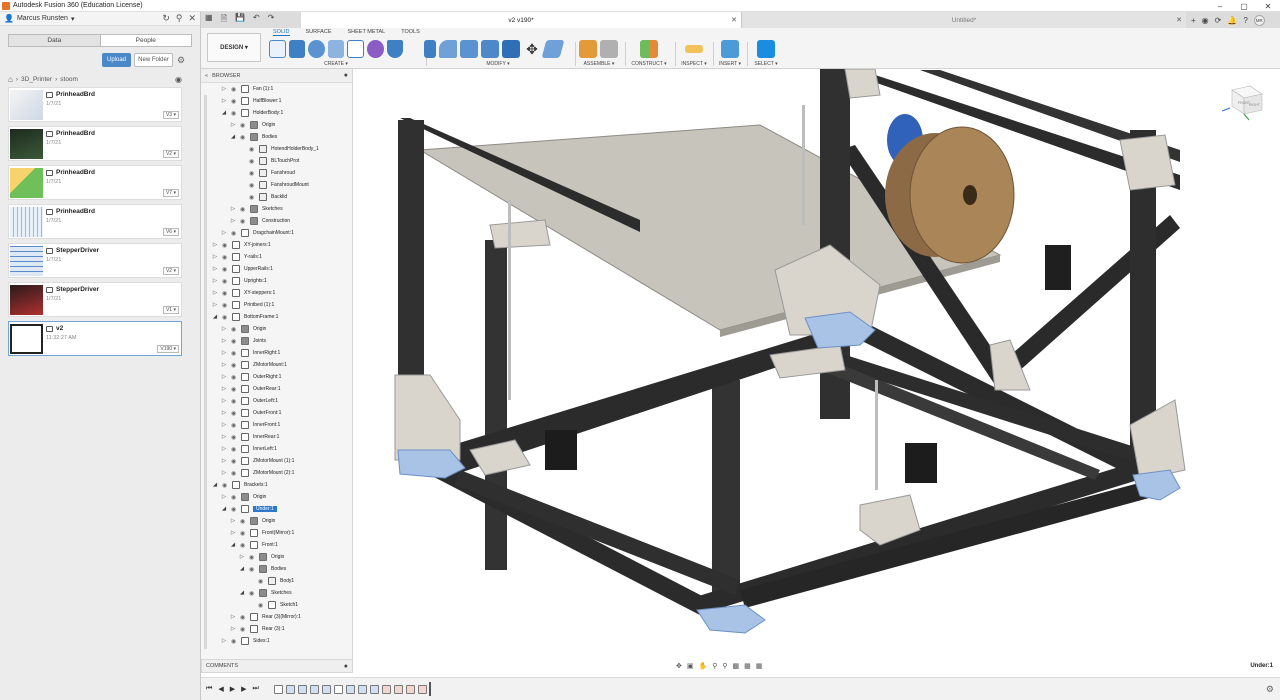 Image resolution: width=1280 pixels, height=700 pixels. Describe the element at coordinates (430, 49) in the screenshot. I see `press-pull-icon` at that location.